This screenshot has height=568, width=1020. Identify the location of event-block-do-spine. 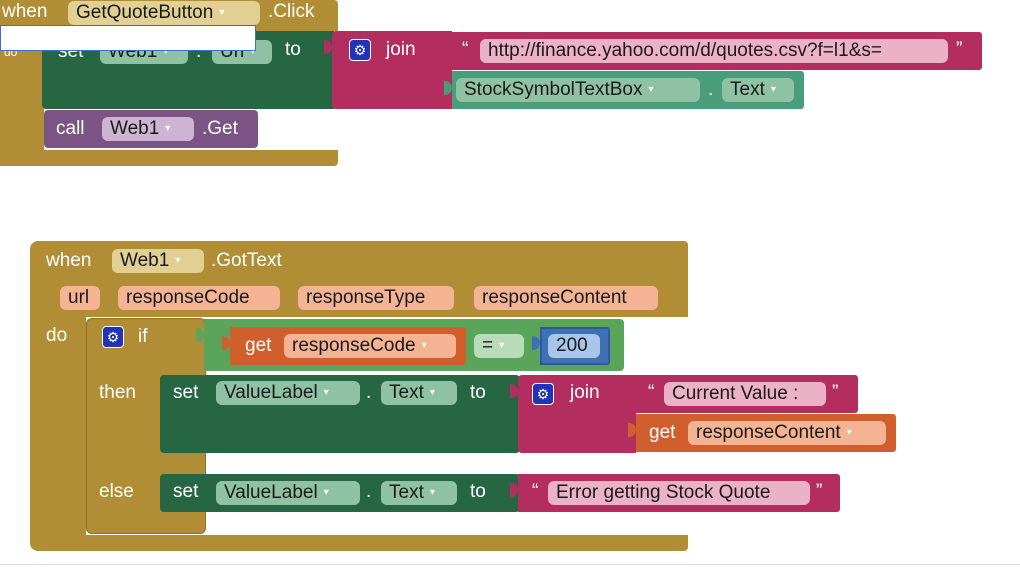
(58, 432).